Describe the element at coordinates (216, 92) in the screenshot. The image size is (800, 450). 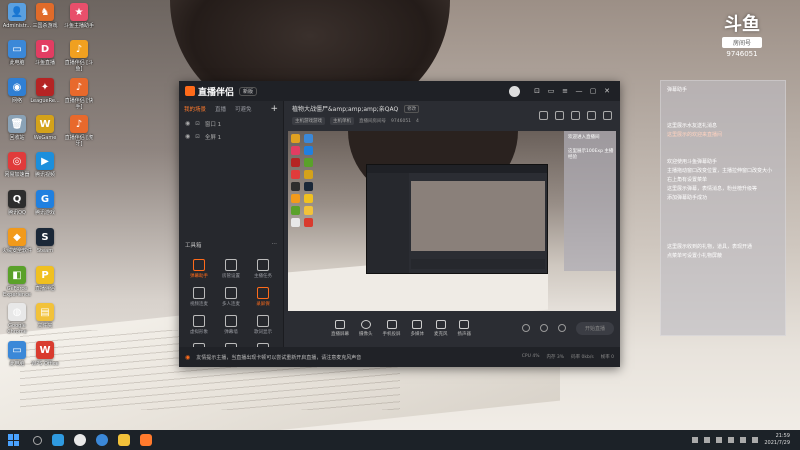
I see `brand-name: 直播伴侣` at that location.